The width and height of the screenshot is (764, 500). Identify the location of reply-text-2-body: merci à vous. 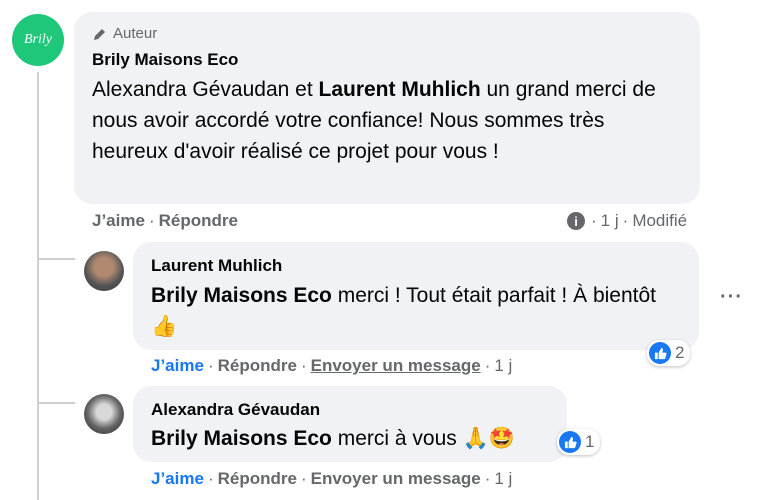
(397, 438).